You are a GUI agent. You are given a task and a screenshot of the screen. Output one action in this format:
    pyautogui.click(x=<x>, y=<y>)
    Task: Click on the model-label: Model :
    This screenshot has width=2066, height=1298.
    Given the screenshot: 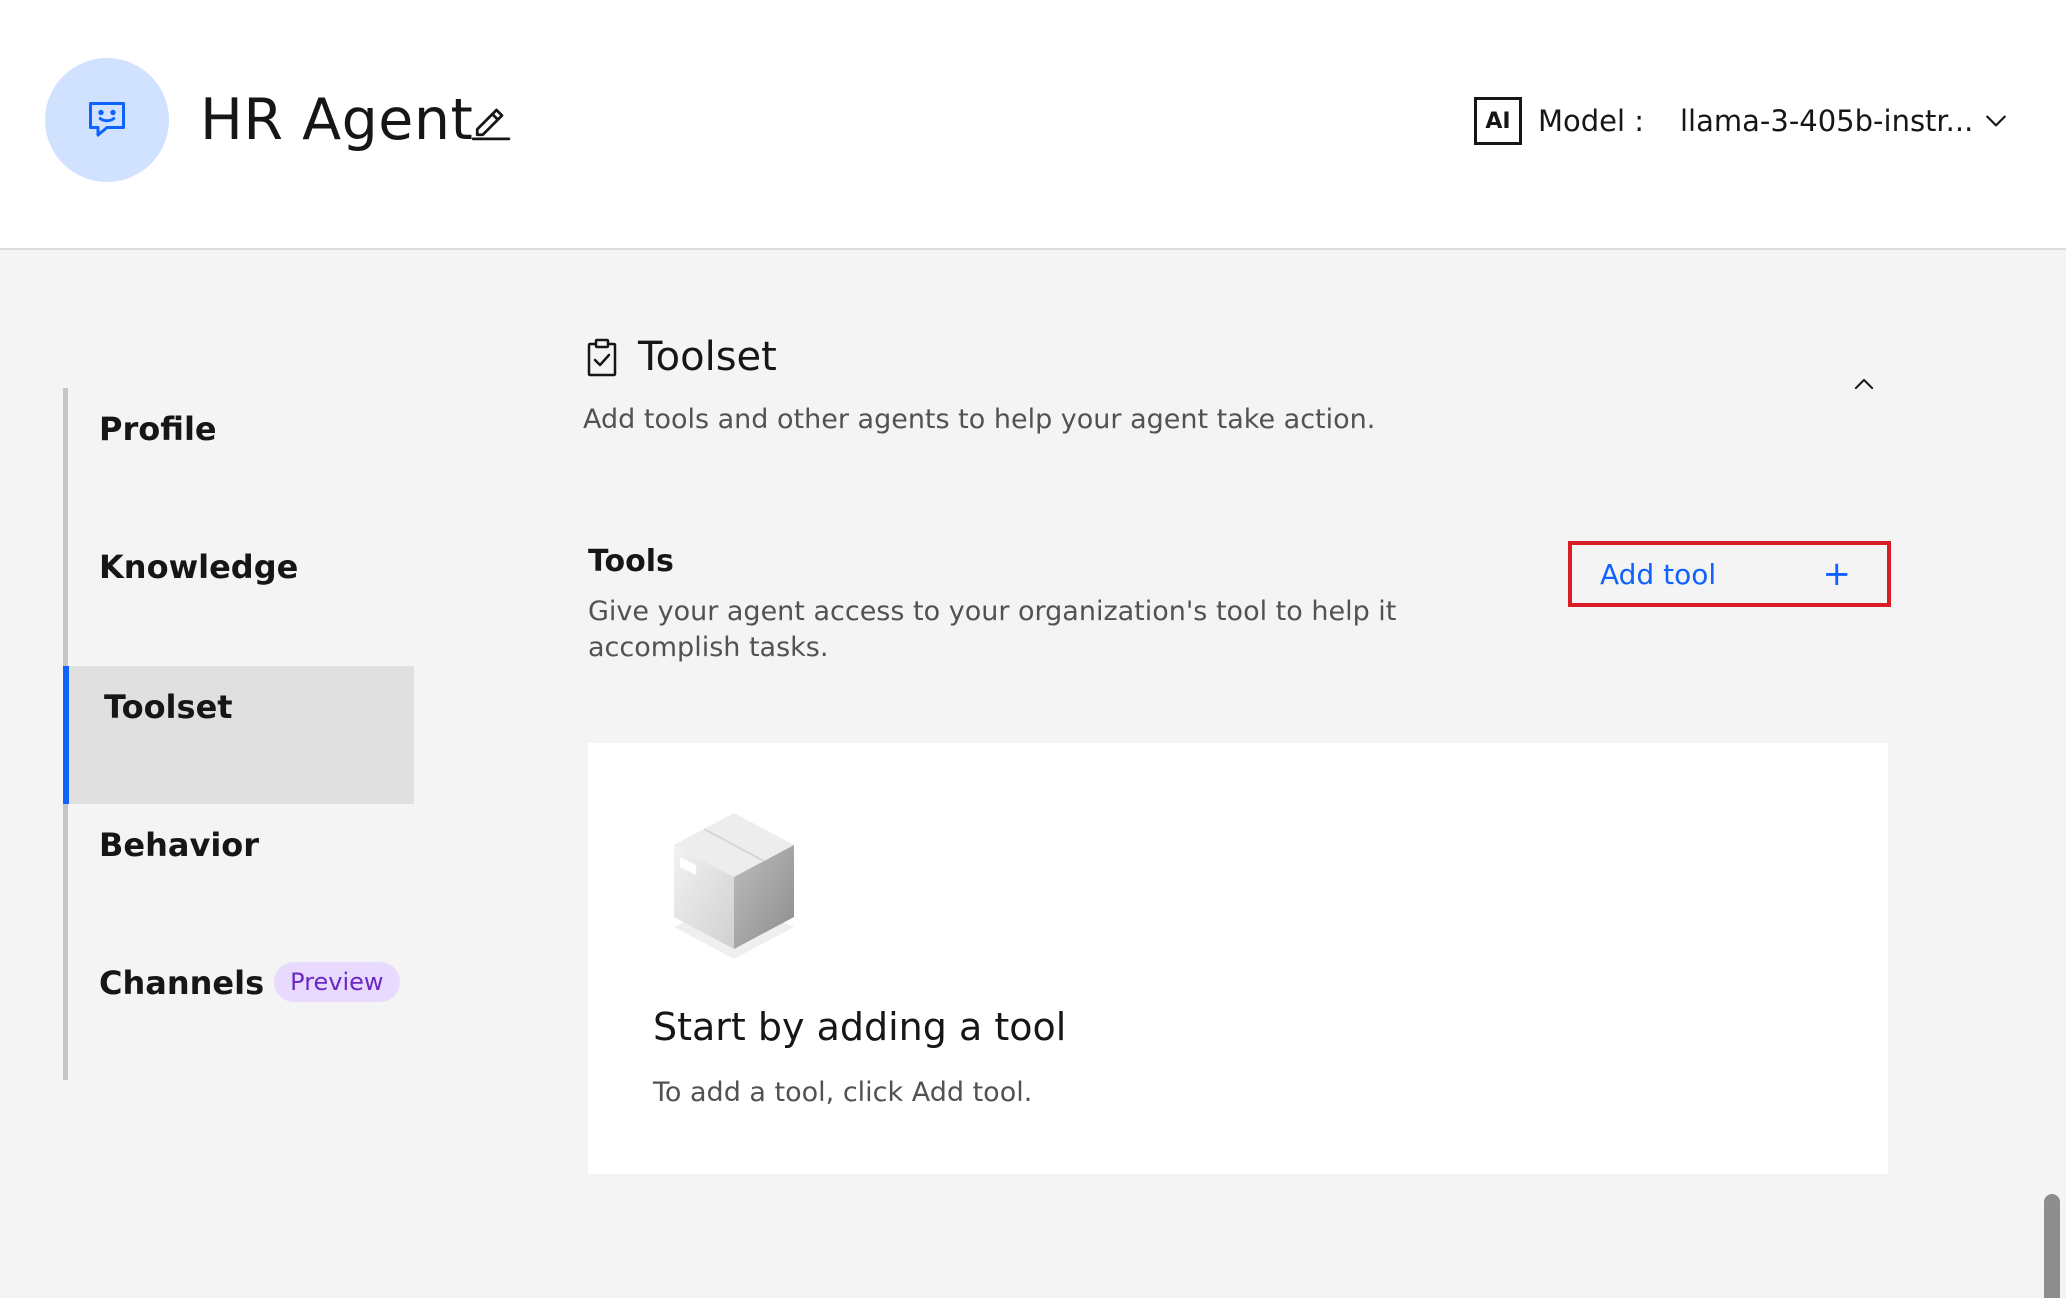 What is the action you would take?
    pyautogui.click(x=1591, y=121)
    